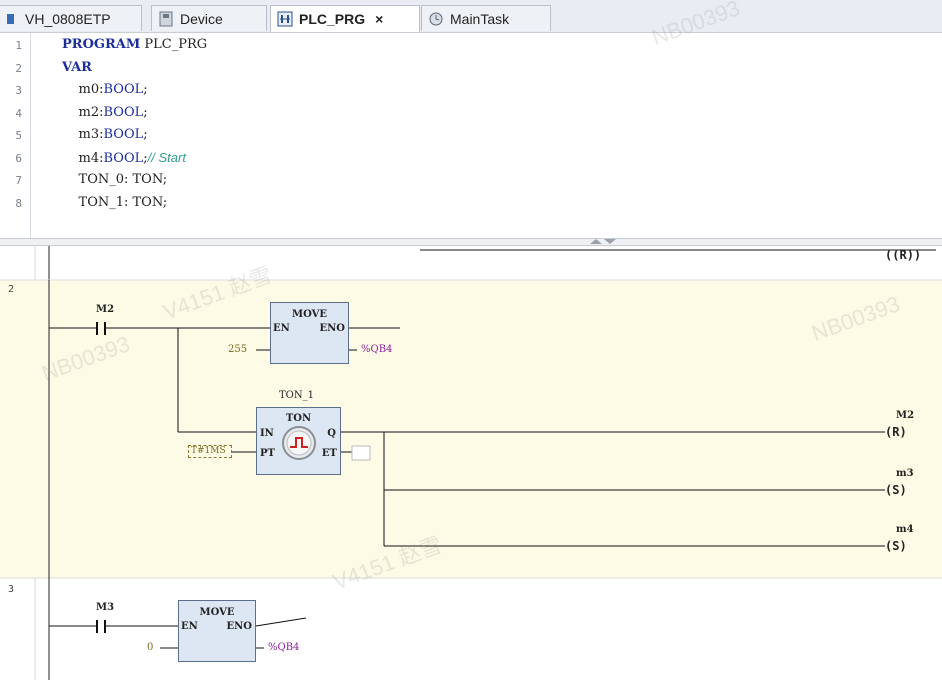  What do you see at coordinates (83, 134) in the screenshot?
I see `code-text: m3:` at bounding box center [83, 134].